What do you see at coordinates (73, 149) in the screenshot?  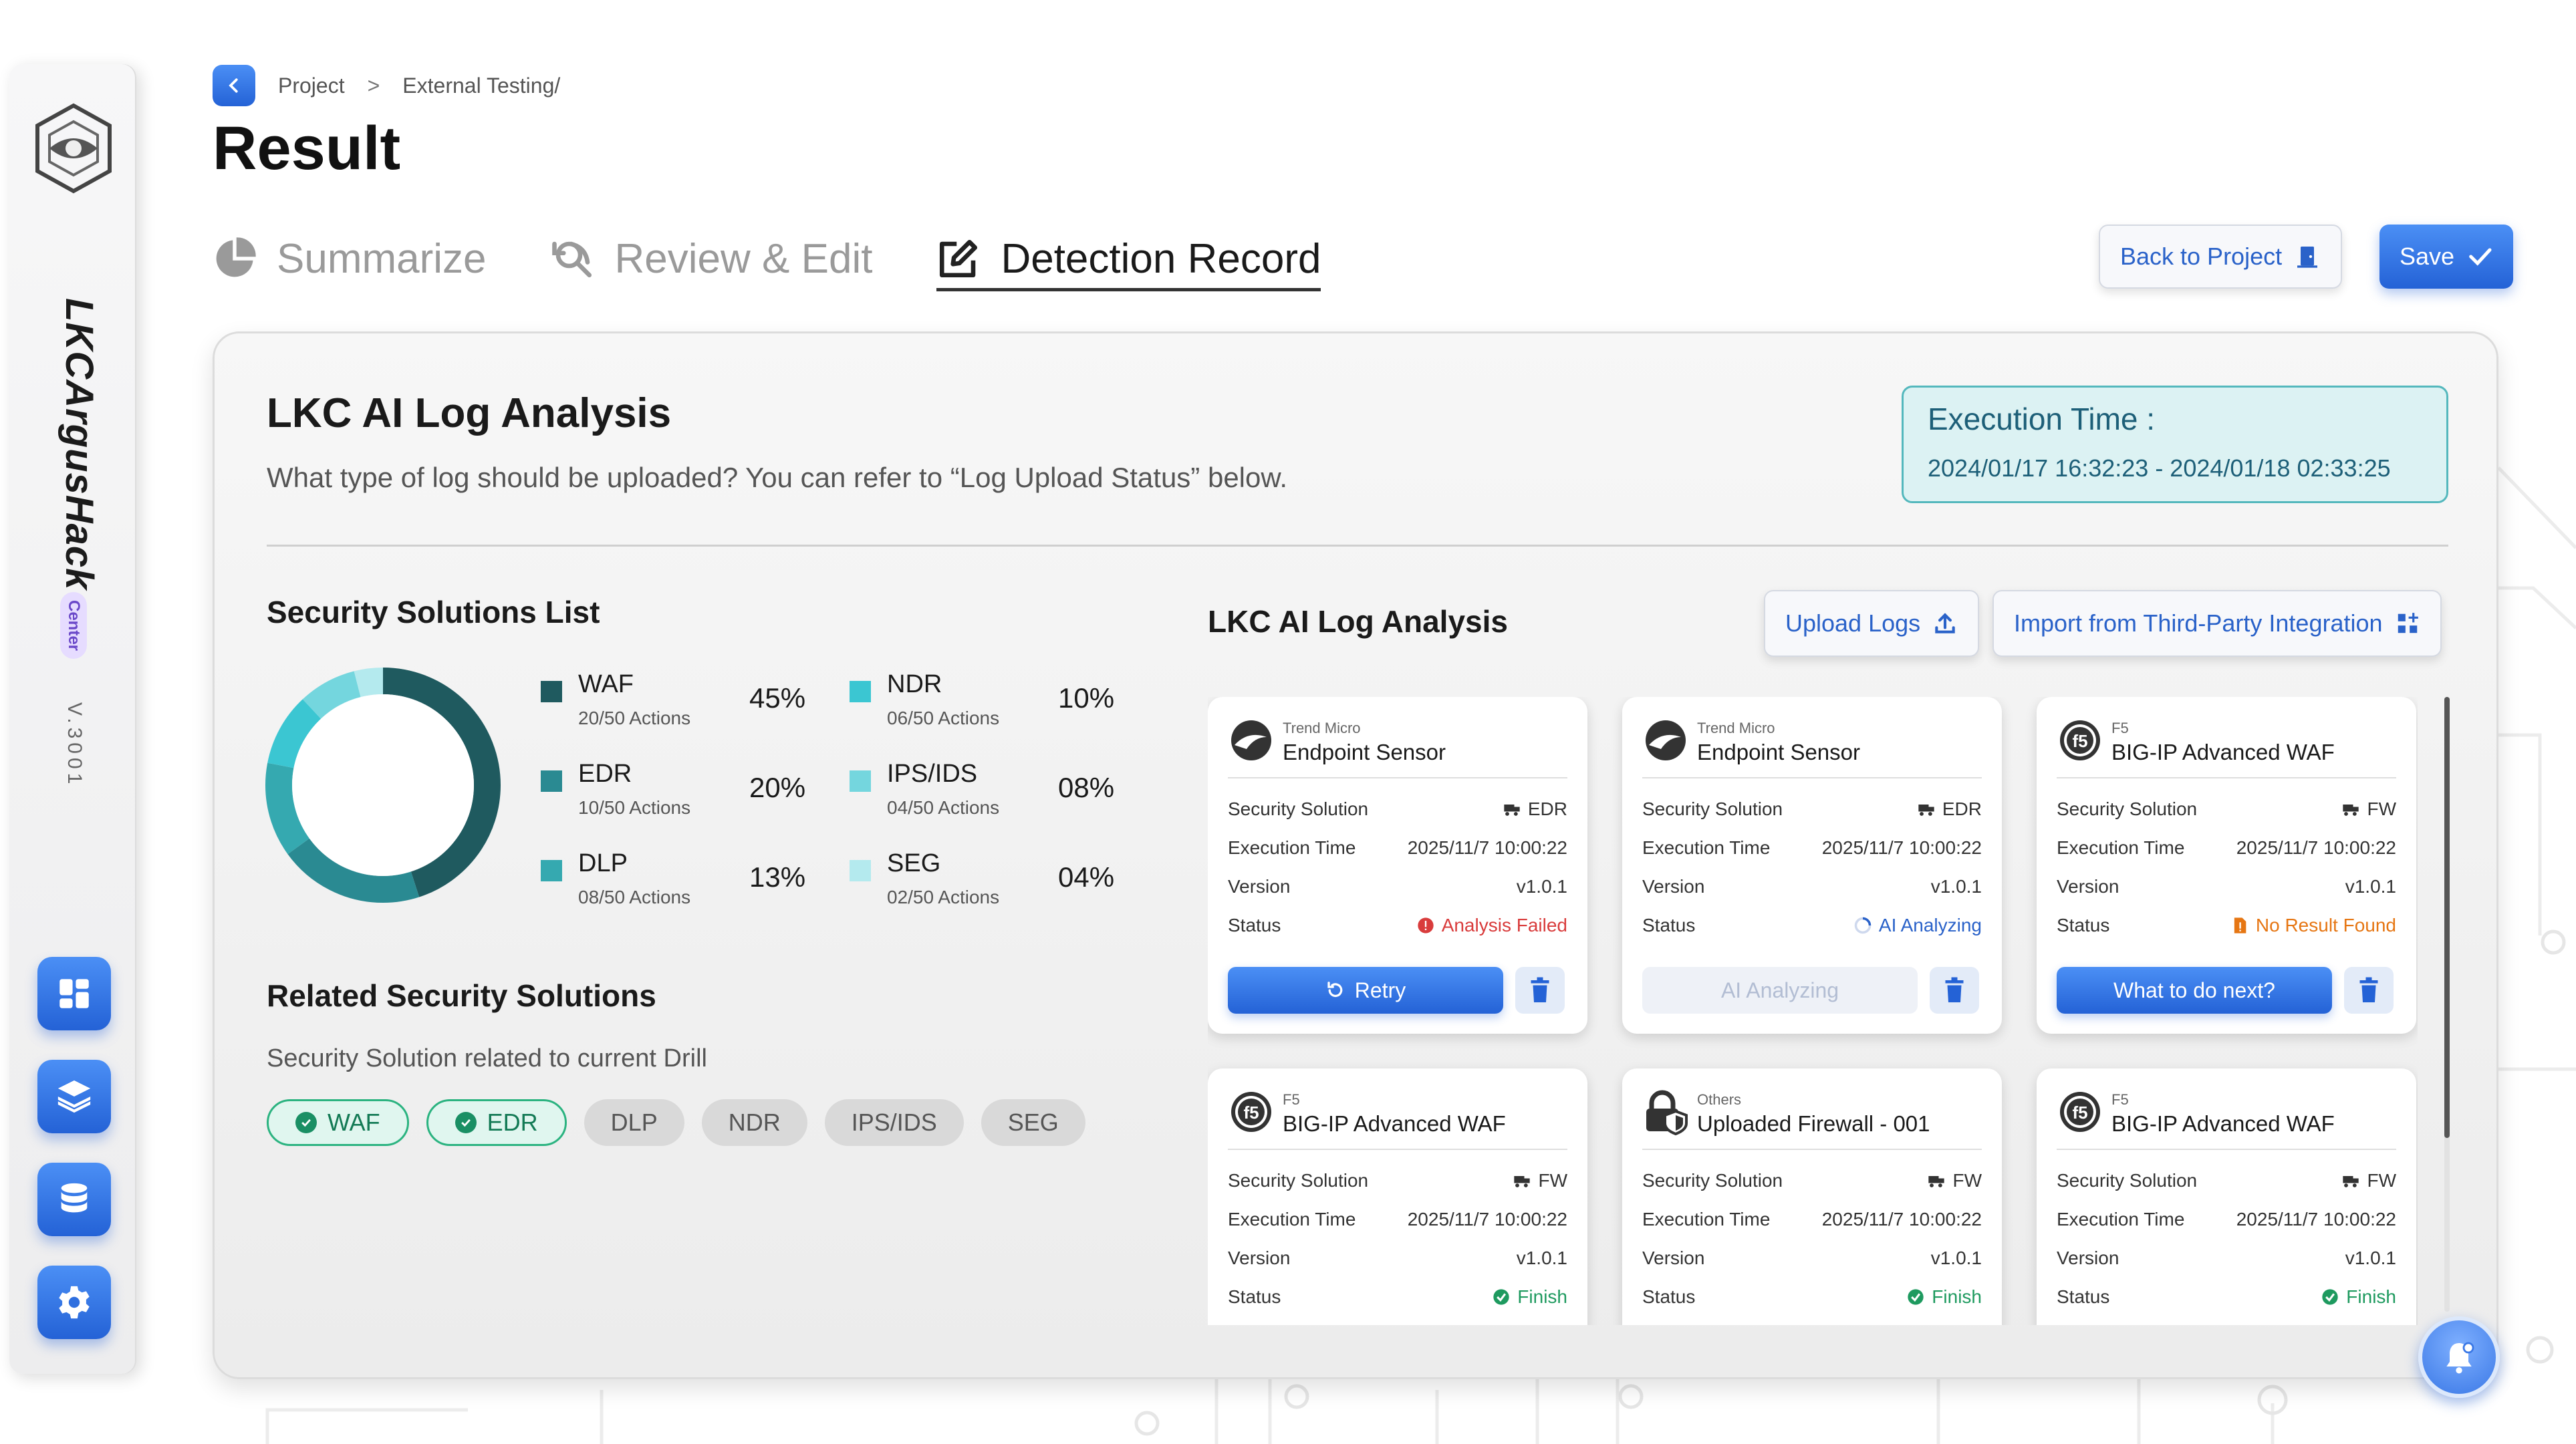 I see `app-logo-icon` at bounding box center [73, 149].